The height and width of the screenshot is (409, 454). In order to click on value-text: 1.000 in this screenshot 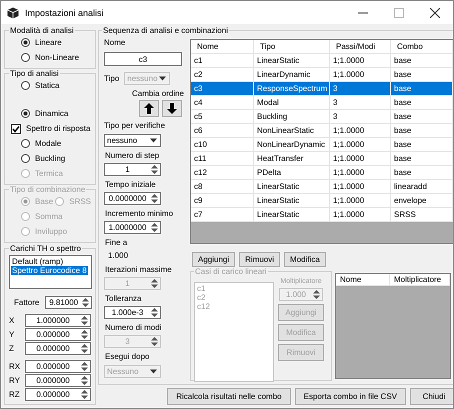, I will do `click(118, 256)`.